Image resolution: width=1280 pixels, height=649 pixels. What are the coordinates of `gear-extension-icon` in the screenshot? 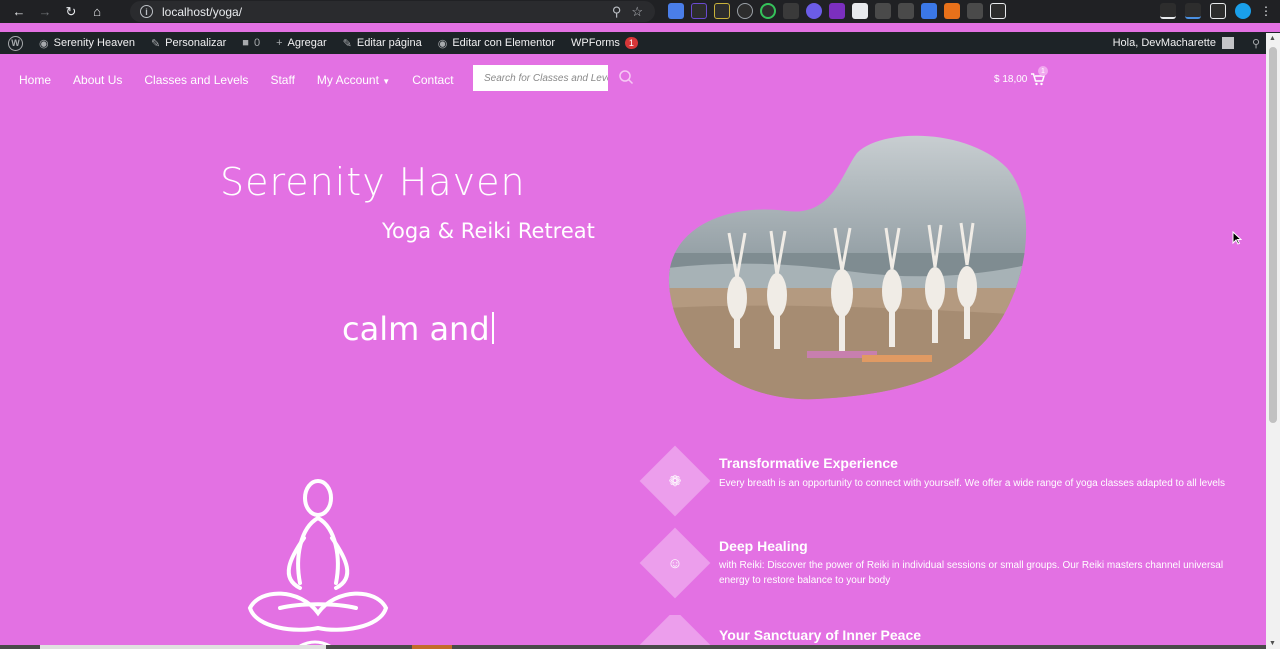 It's located at (975, 11).